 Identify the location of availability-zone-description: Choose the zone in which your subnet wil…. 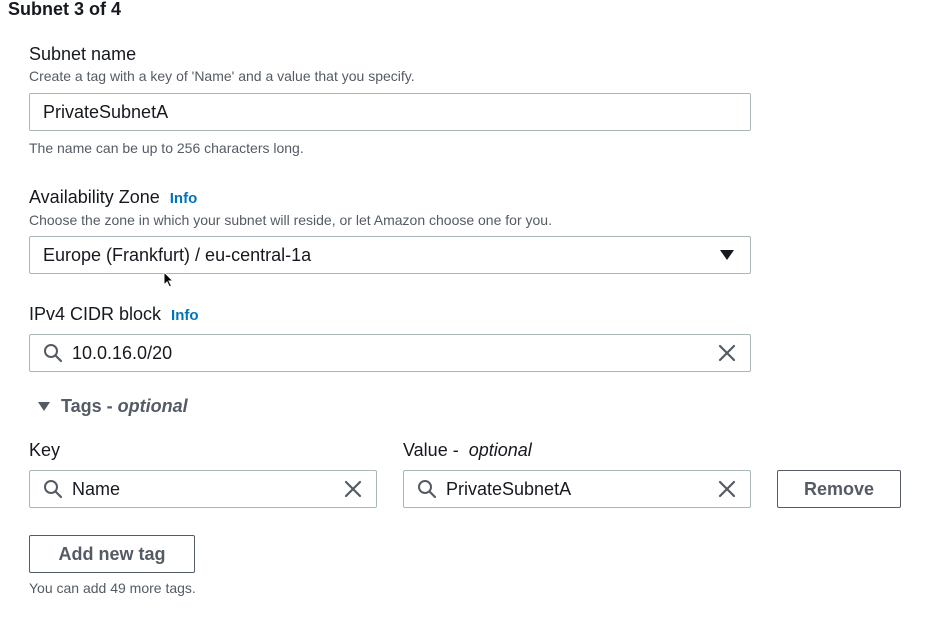
(290, 220).